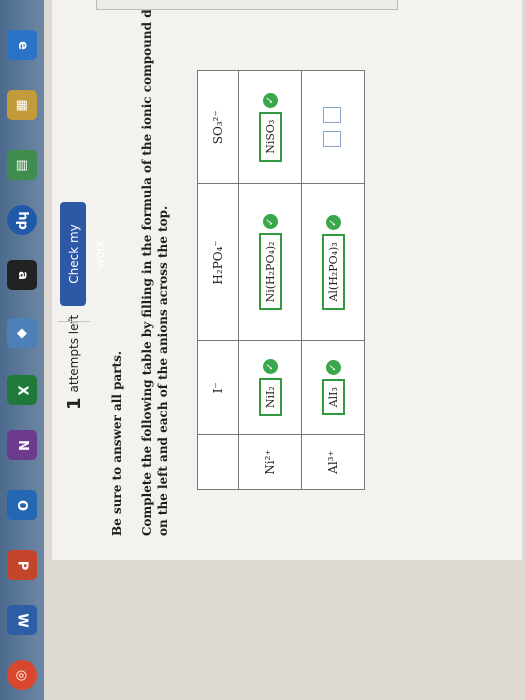 This screenshot has height=700, width=525. Describe the element at coordinates (22, 620) in the screenshot. I see `word-icon: W` at that location.